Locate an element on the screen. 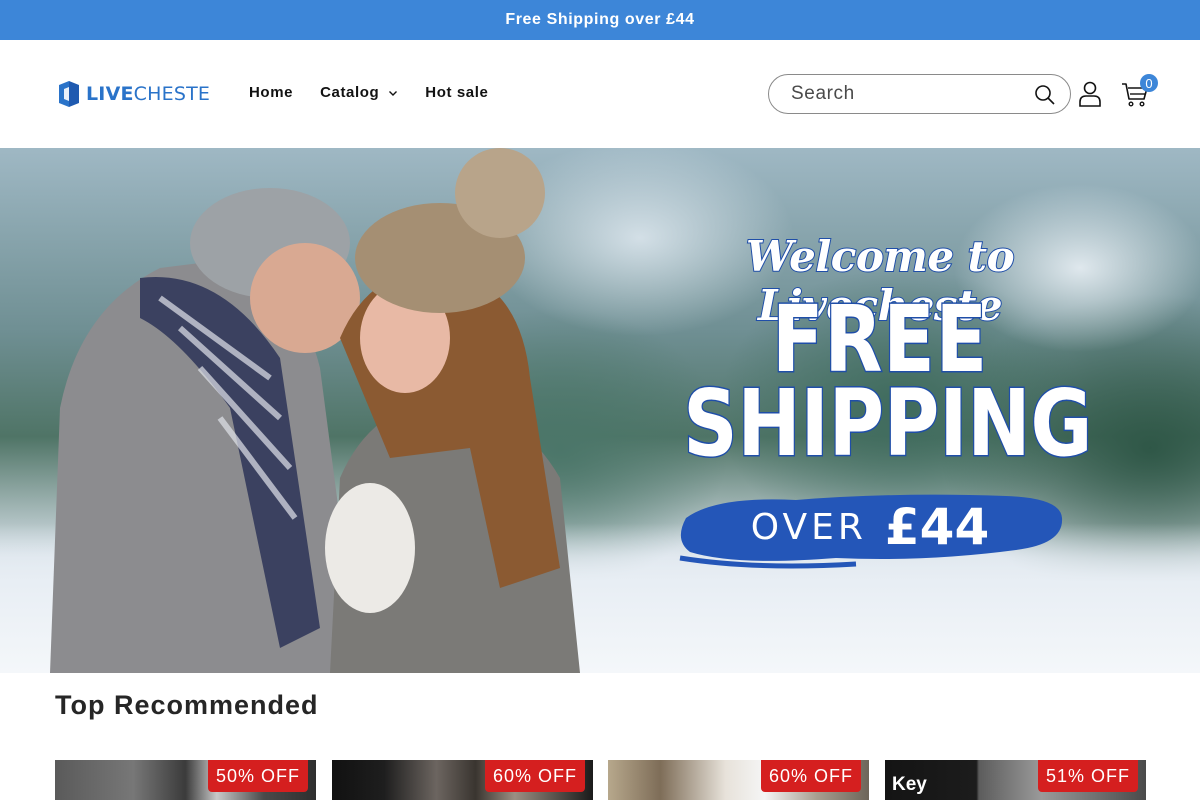  logo-text-bold: LIVE is located at coordinates (110, 94).